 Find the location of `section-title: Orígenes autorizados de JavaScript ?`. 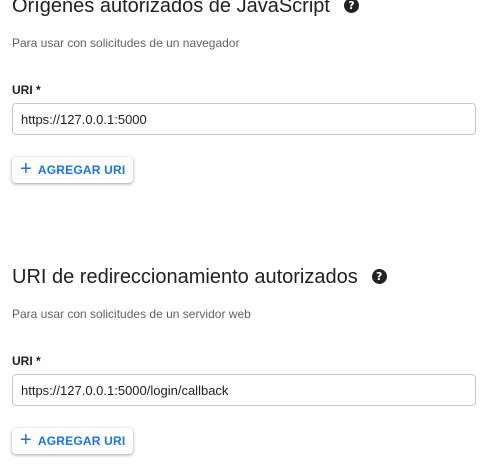

section-title: Orígenes autorizados de JavaScript ? is located at coordinates (244, 9).